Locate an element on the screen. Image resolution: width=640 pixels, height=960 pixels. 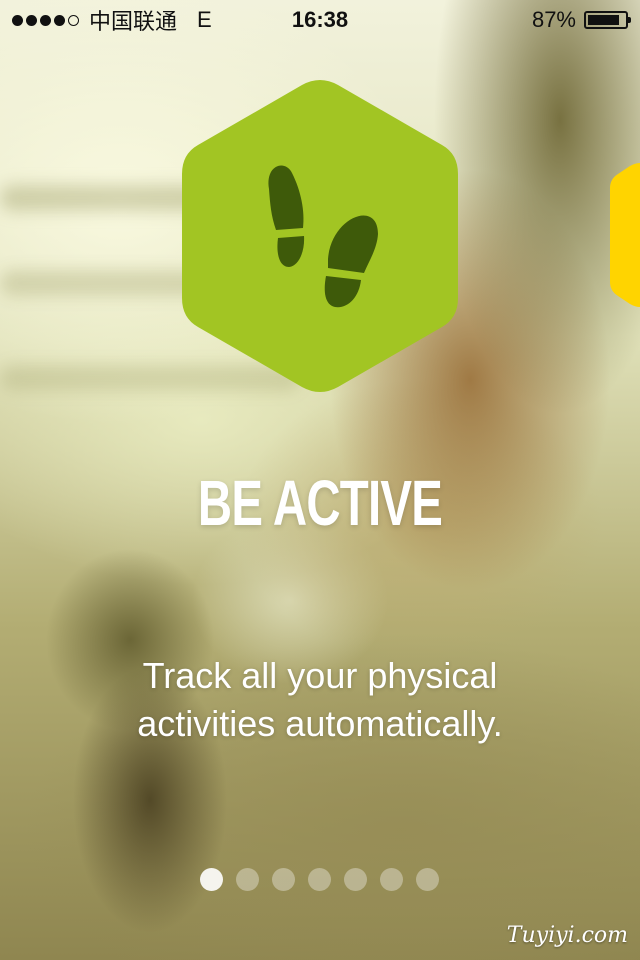
battery-percentage: 87% is located at coordinates (553, 19).